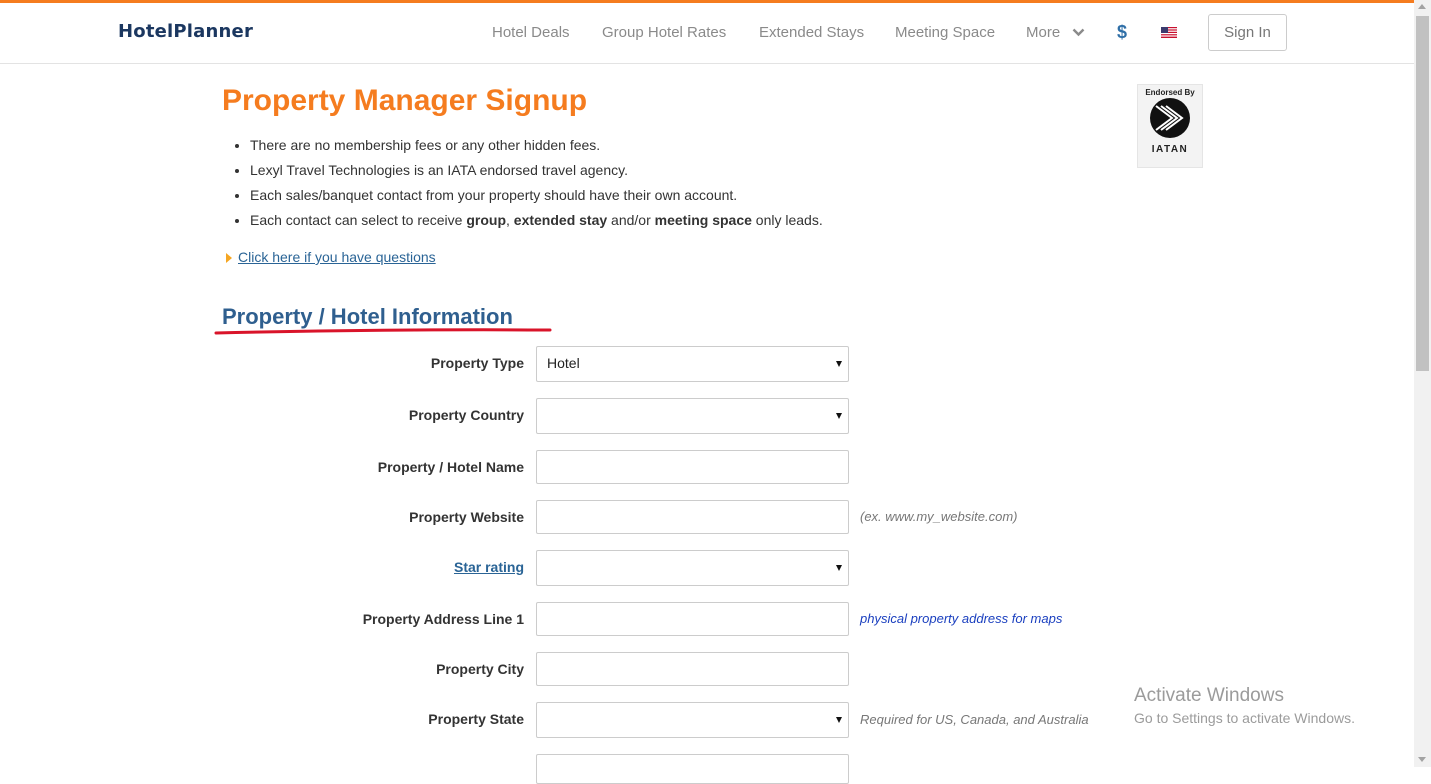 The width and height of the screenshot is (1431, 784). I want to click on scroll-up-arrow-icon, so click(1422, 6).